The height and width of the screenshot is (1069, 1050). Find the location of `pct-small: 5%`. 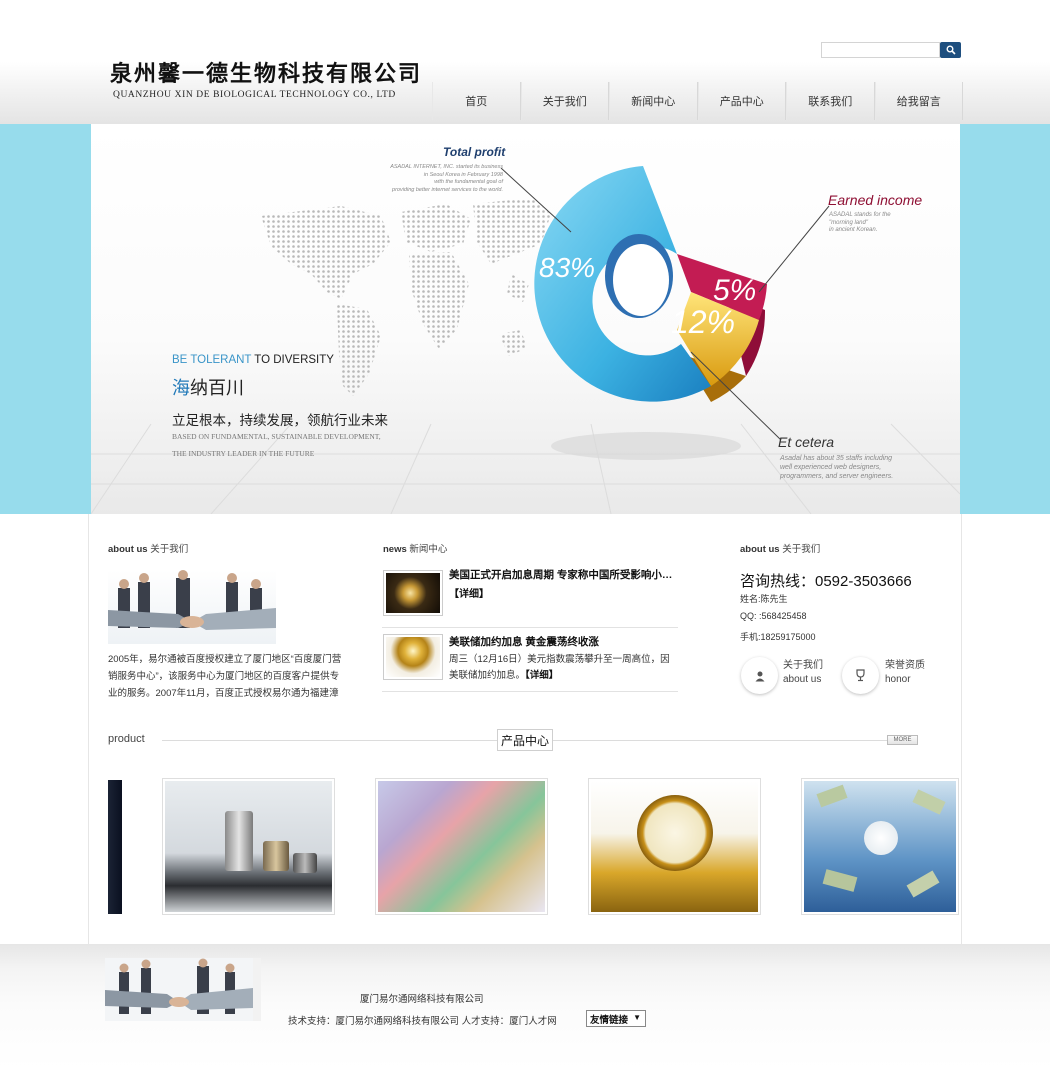

pct-small: 5% is located at coordinates (735, 290).